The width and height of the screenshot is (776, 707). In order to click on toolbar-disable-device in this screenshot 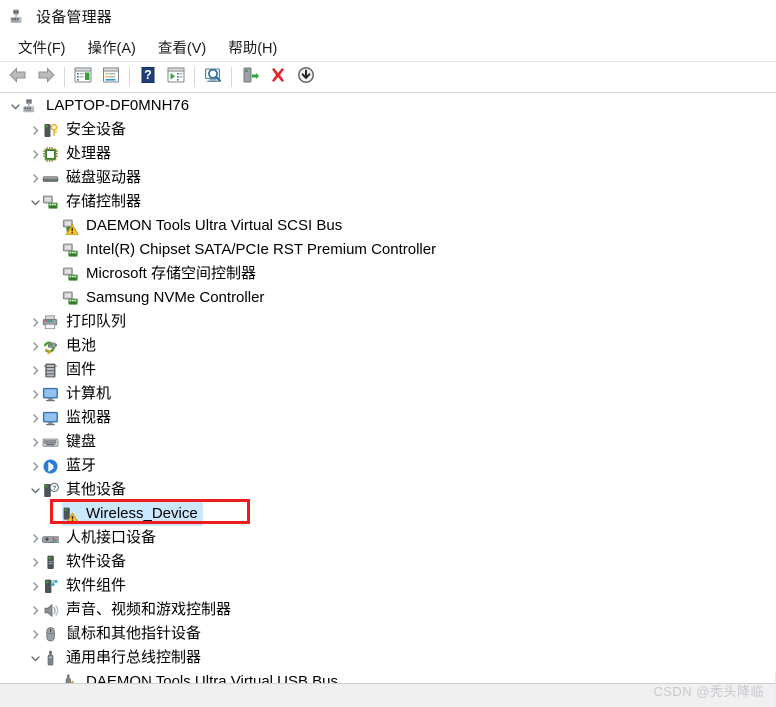, I will do `click(306, 77)`.